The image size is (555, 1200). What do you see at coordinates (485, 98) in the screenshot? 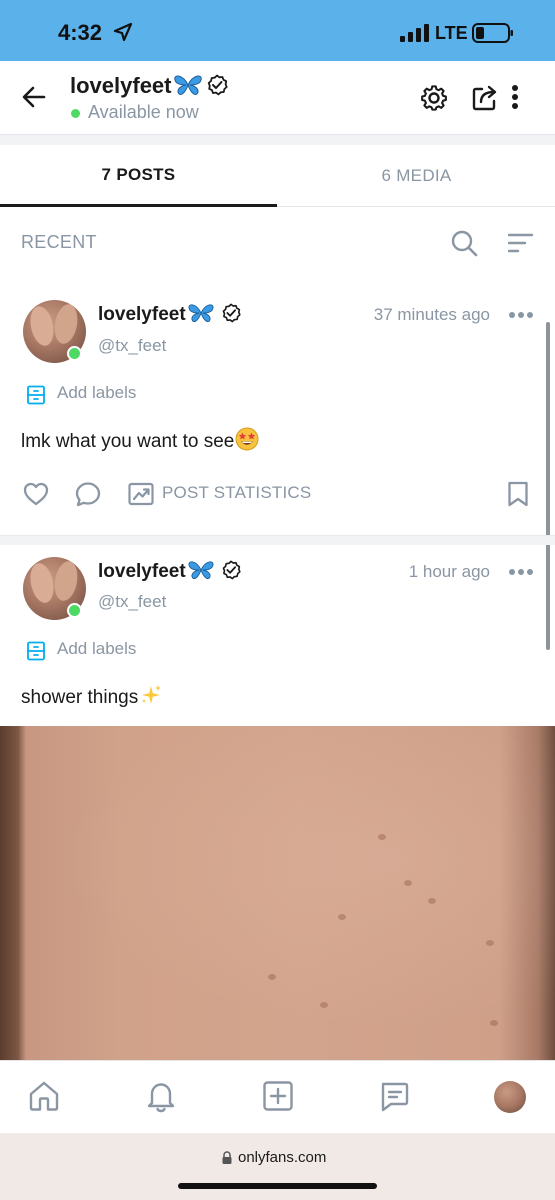
I see `share-icon` at bounding box center [485, 98].